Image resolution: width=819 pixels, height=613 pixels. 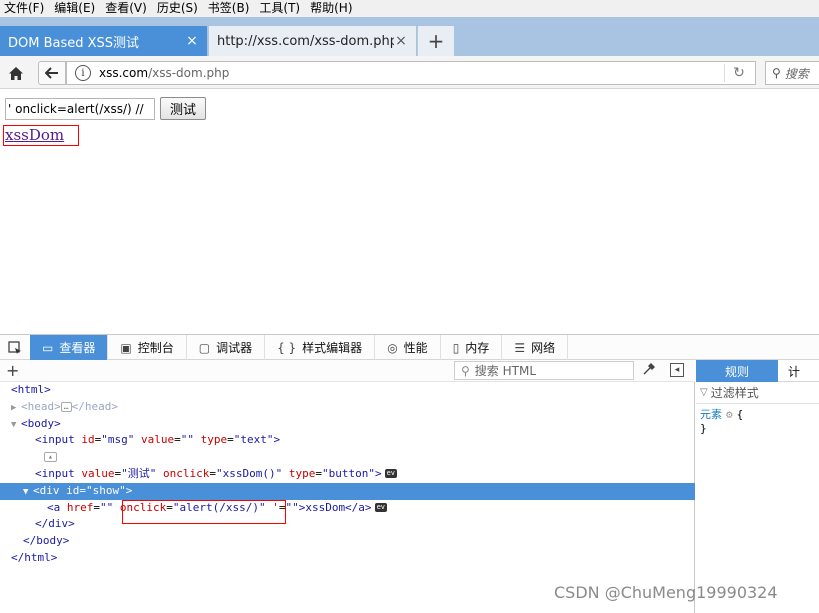 I want to click on devtools-toolbar: ▭ 查看器 ▣ 控制台 ▢ 调试器 { } 样式编辑器 ◎ 性能 ▯ 内存 ☰ 网络, so click(x=409, y=347).